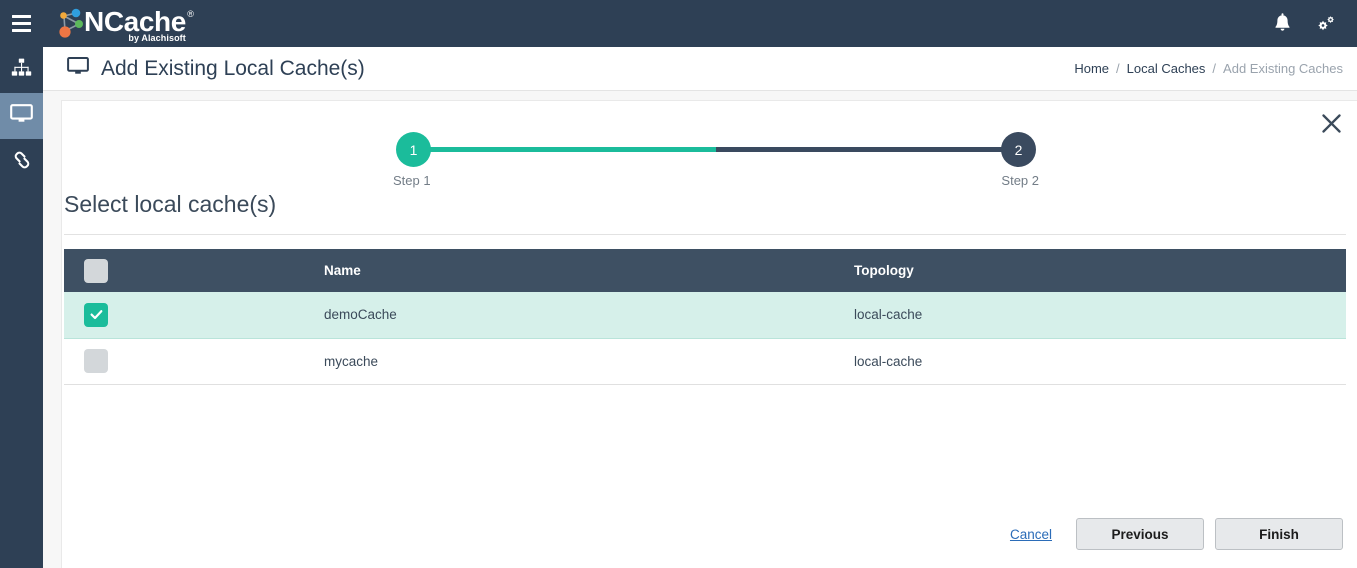  Describe the element at coordinates (1031, 534) in the screenshot. I see `cancel-link: Cancel` at that location.